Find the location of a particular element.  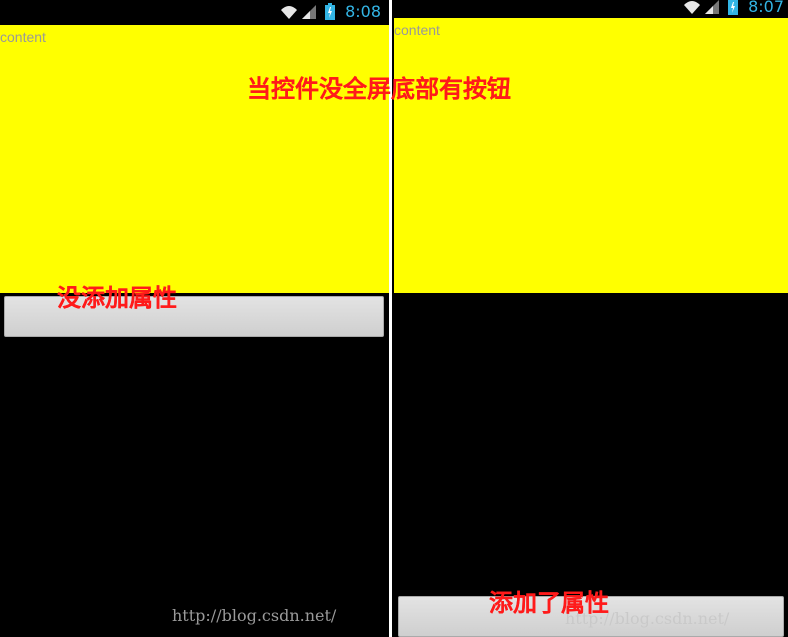

status-time: 8:07 is located at coordinates (766, 8).